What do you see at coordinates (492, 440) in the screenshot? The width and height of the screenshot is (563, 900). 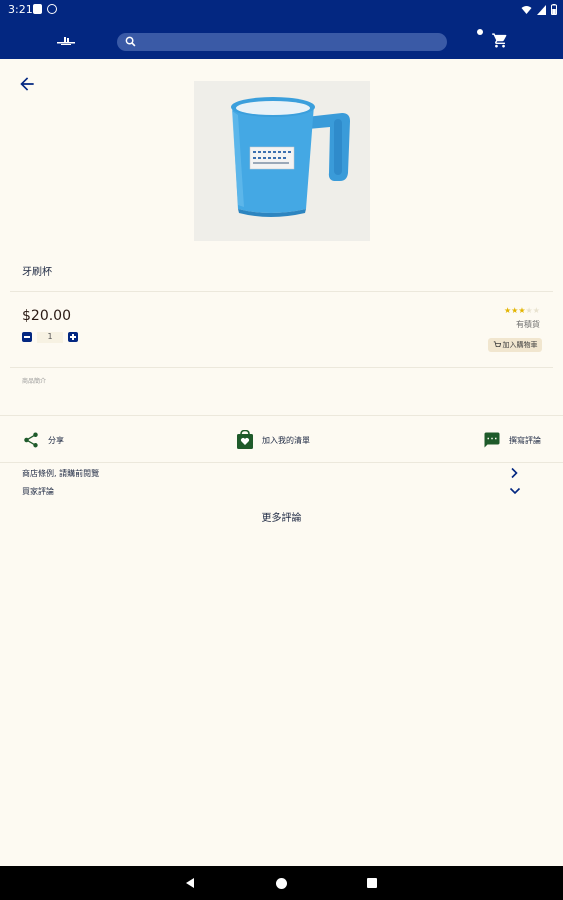 I see `review-icon` at bounding box center [492, 440].